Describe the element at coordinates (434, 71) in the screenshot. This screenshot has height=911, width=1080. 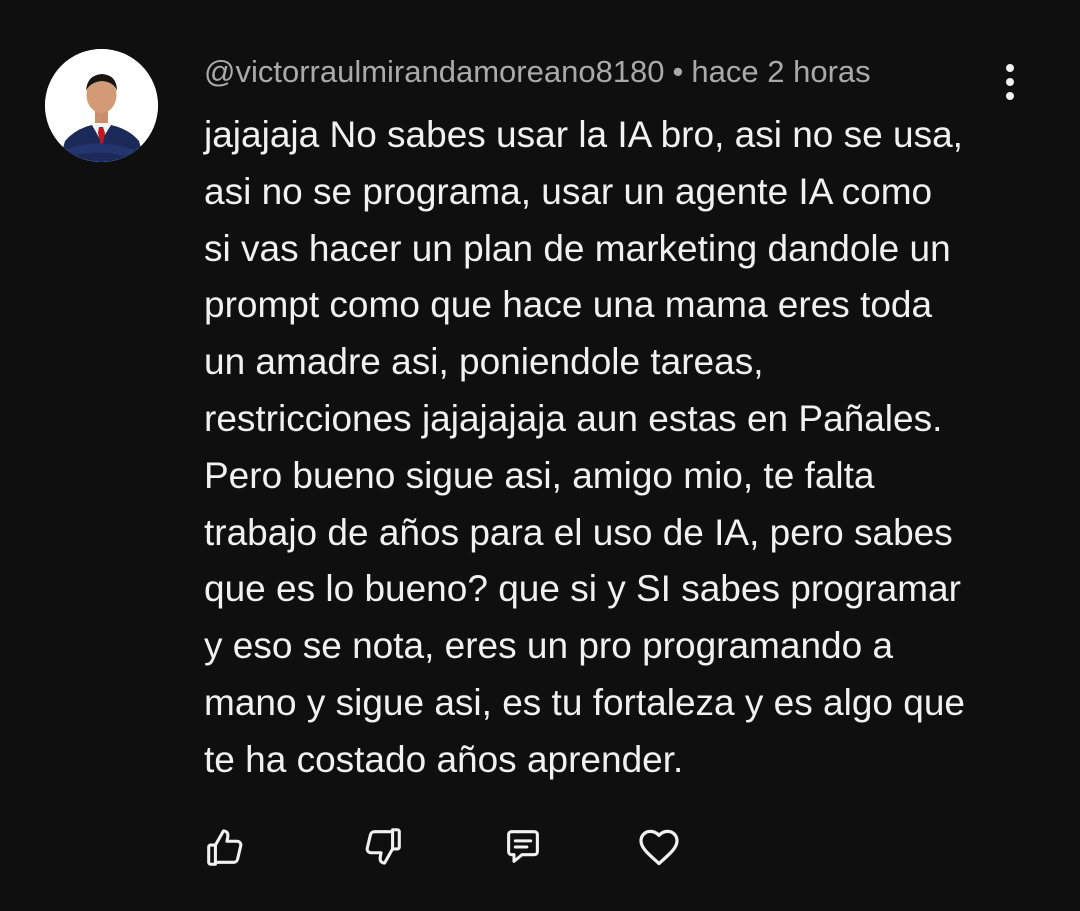
I see `author-name: @victorraulmirandamoreano8180` at that location.